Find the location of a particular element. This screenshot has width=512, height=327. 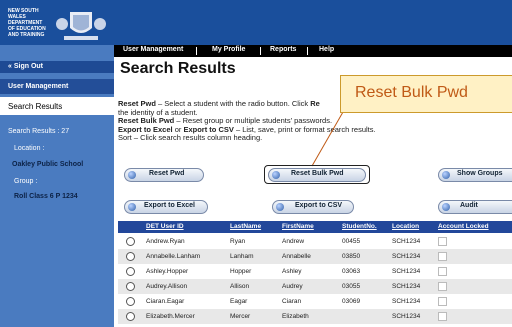

reset-bulk-pwd-callout: Reset Bulk Pwd is located at coordinates (426, 94).